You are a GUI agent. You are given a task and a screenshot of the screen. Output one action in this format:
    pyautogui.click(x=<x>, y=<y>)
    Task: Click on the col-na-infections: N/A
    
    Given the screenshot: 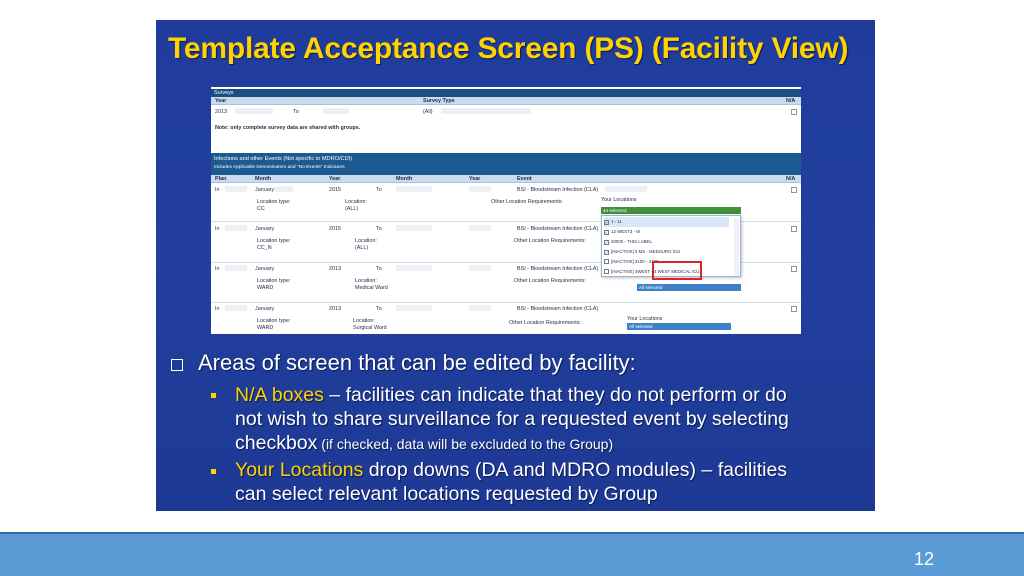 What is the action you would take?
    pyautogui.click(x=791, y=179)
    